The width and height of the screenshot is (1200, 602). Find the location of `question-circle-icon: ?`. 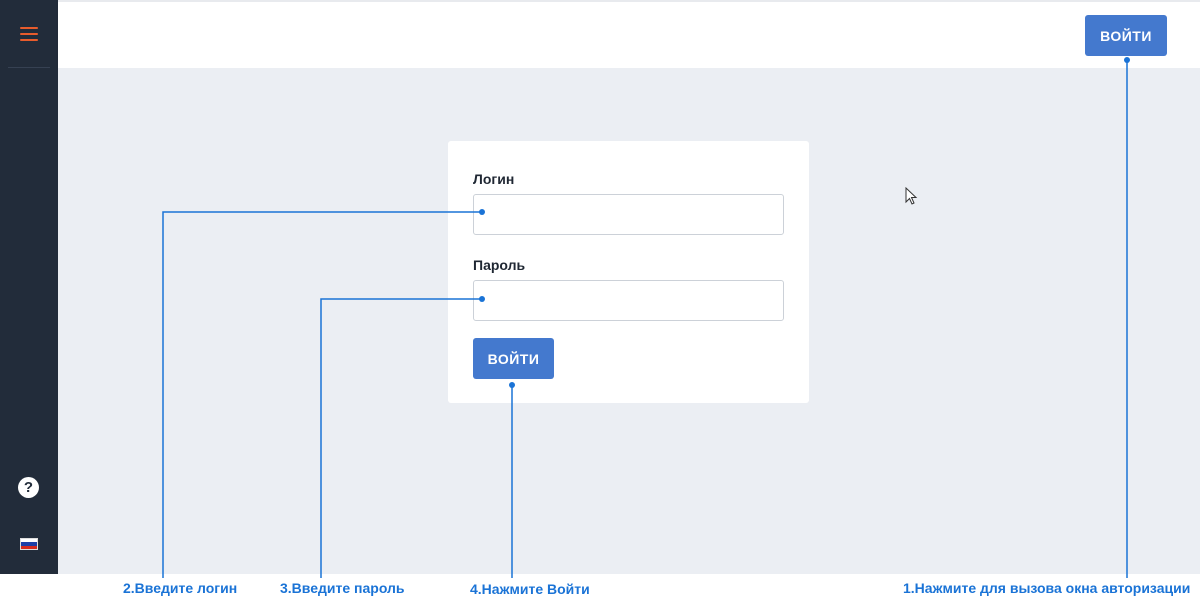

question-circle-icon: ? is located at coordinates (28, 487).